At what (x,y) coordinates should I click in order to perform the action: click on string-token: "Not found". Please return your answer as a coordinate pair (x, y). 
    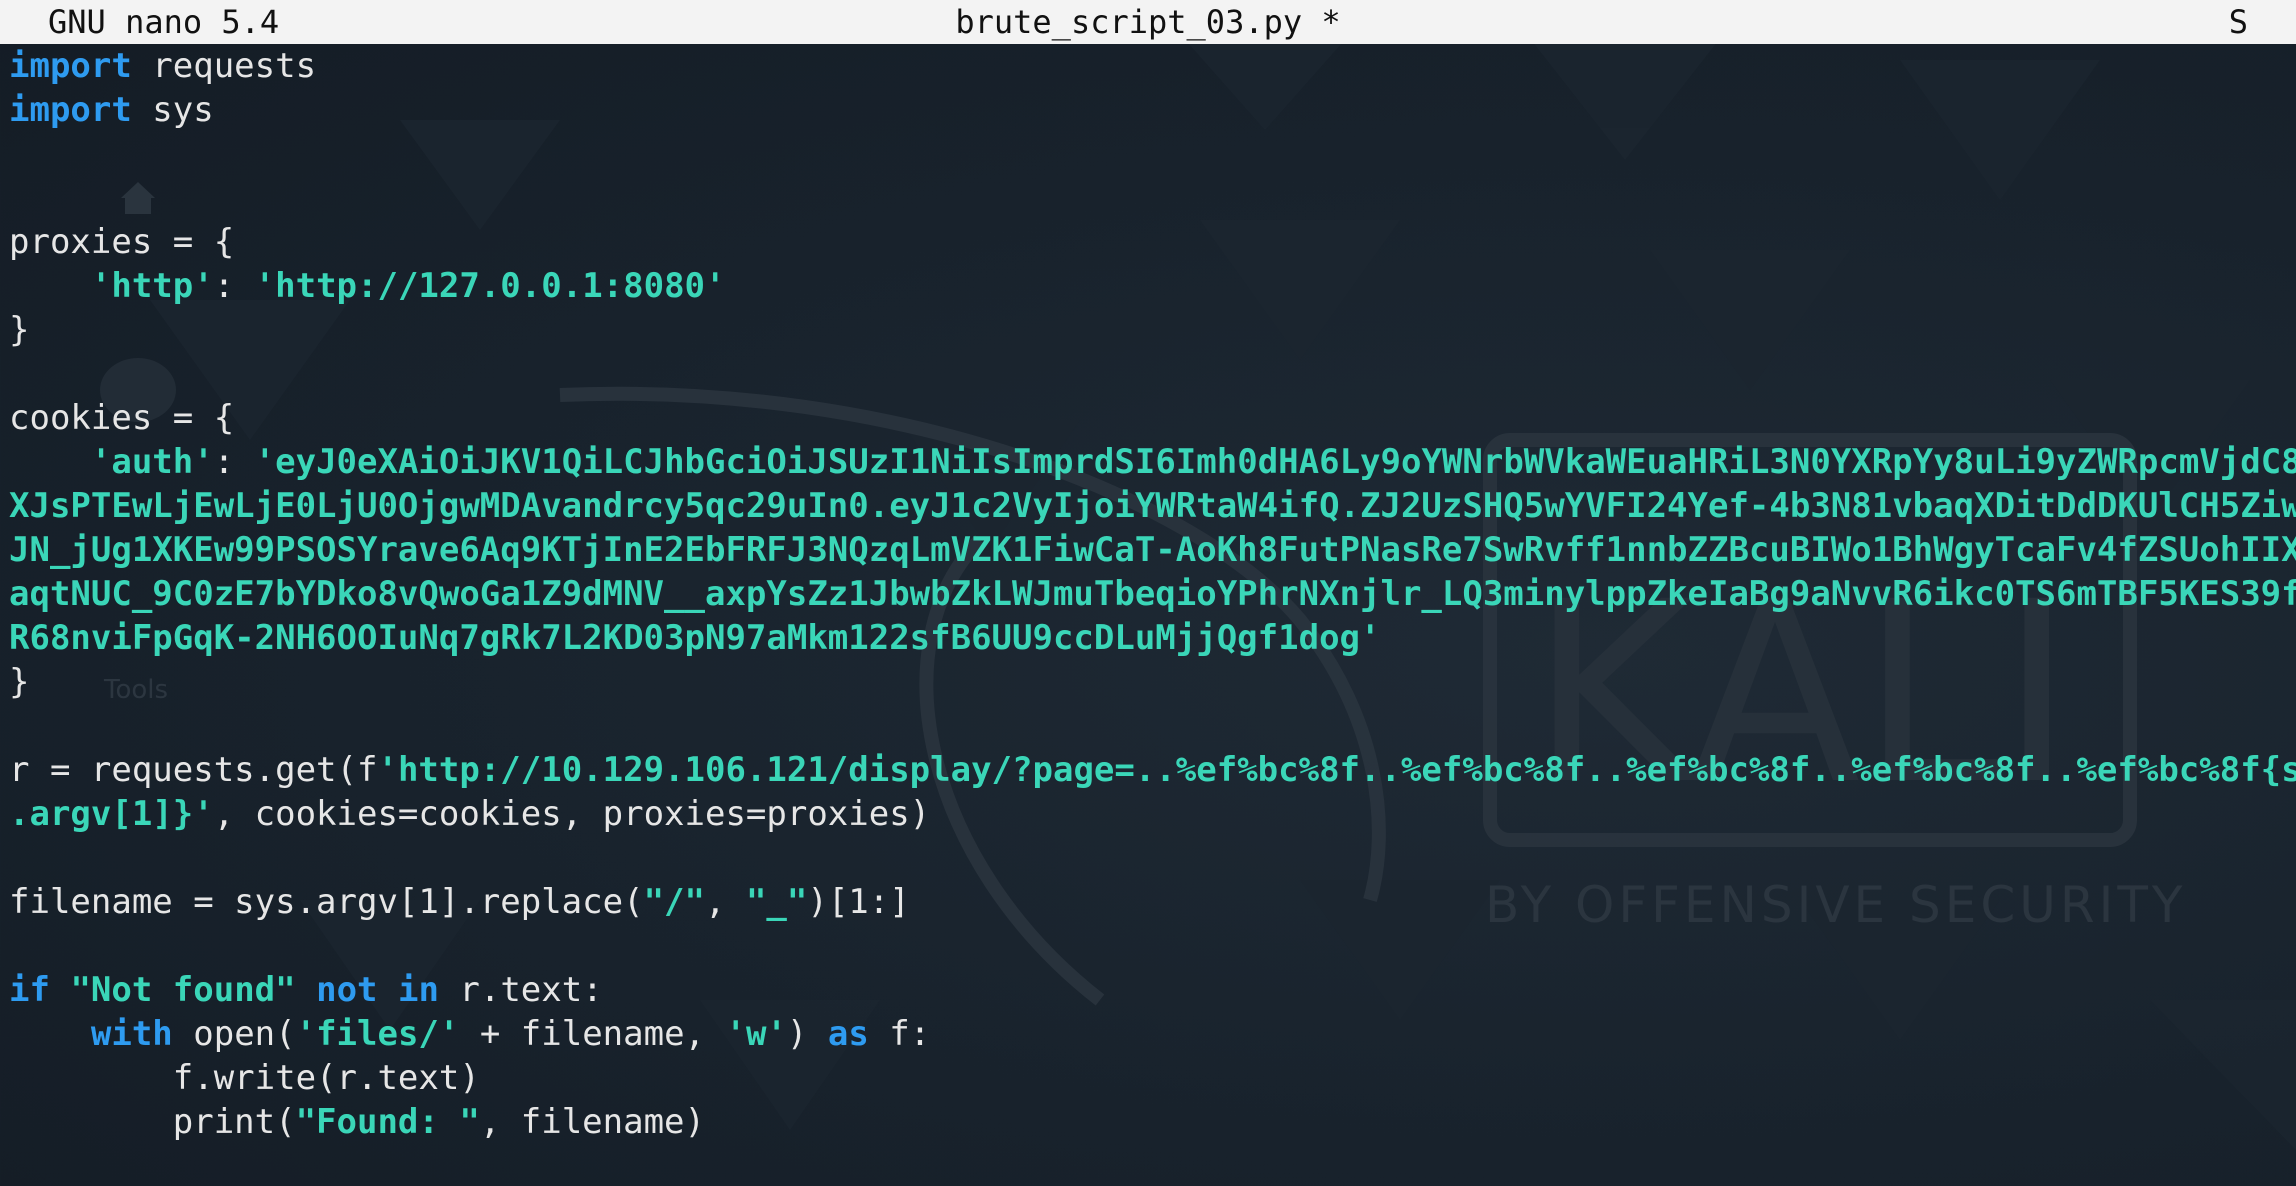
    Looking at the image, I should click on (183, 990).